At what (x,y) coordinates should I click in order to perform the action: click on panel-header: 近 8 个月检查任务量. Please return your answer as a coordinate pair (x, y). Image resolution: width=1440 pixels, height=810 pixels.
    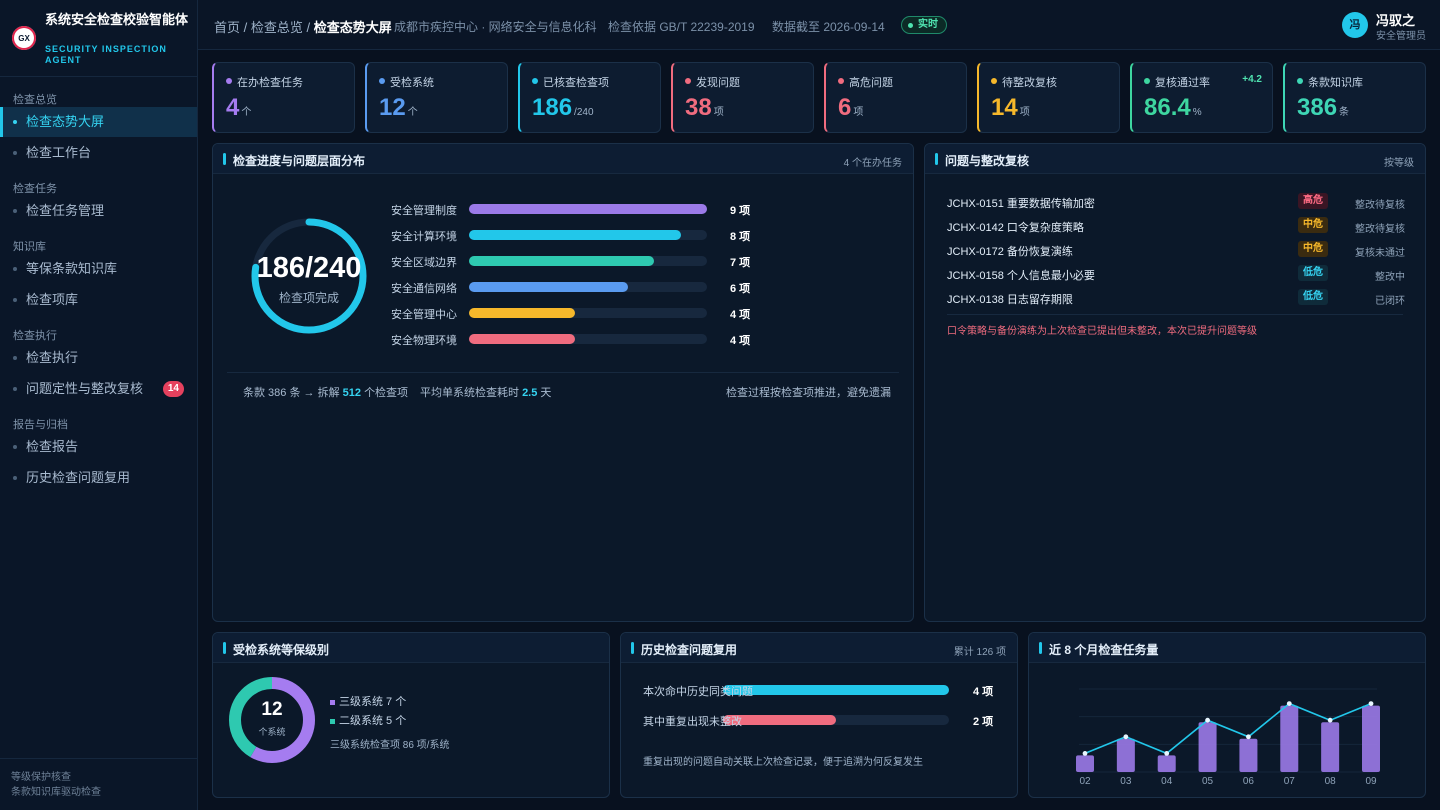
    Looking at the image, I should click on (1227, 648).